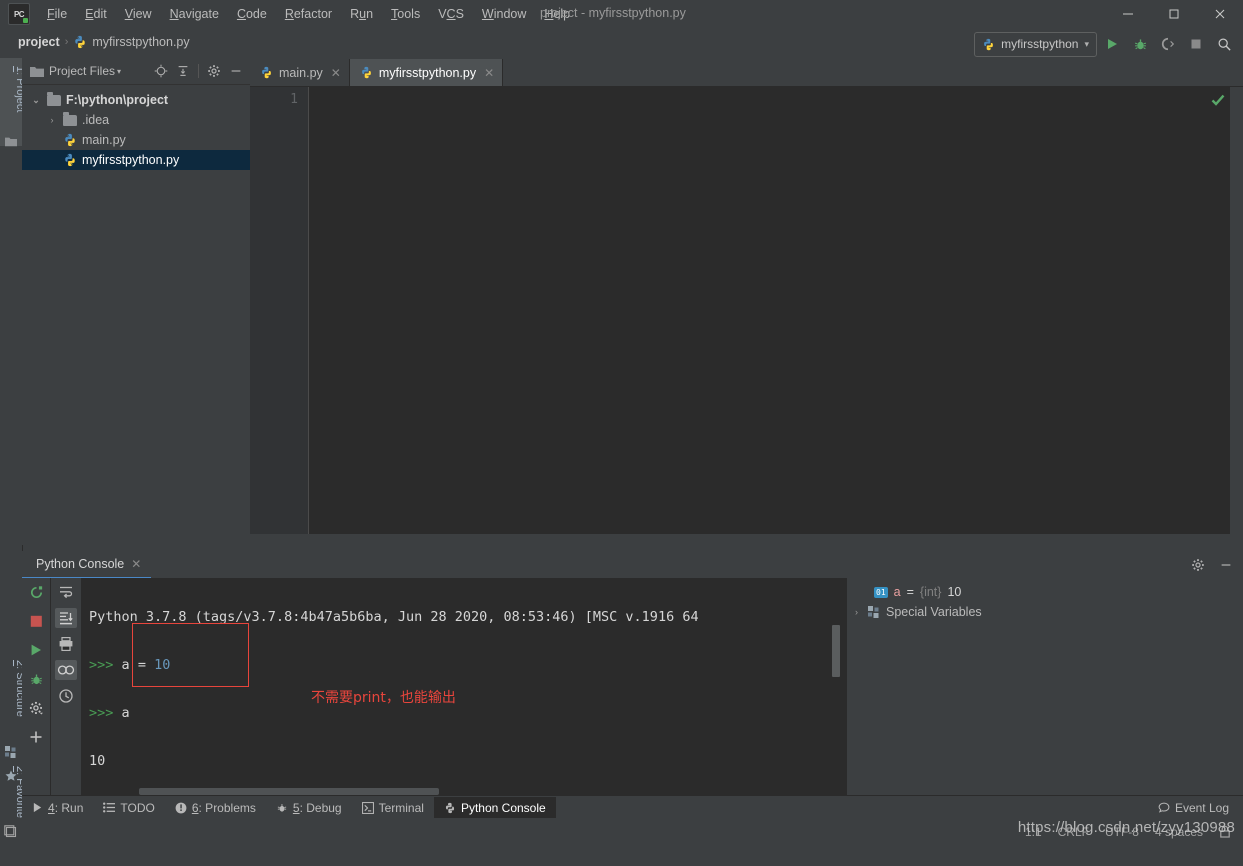 This screenshot has width=1243, height=866. What do you see at coordinates (136, 100) in the screenshot?
I see `tree-item-project-root: ⌄ F:\python\project` at bounding box center [136, 100].